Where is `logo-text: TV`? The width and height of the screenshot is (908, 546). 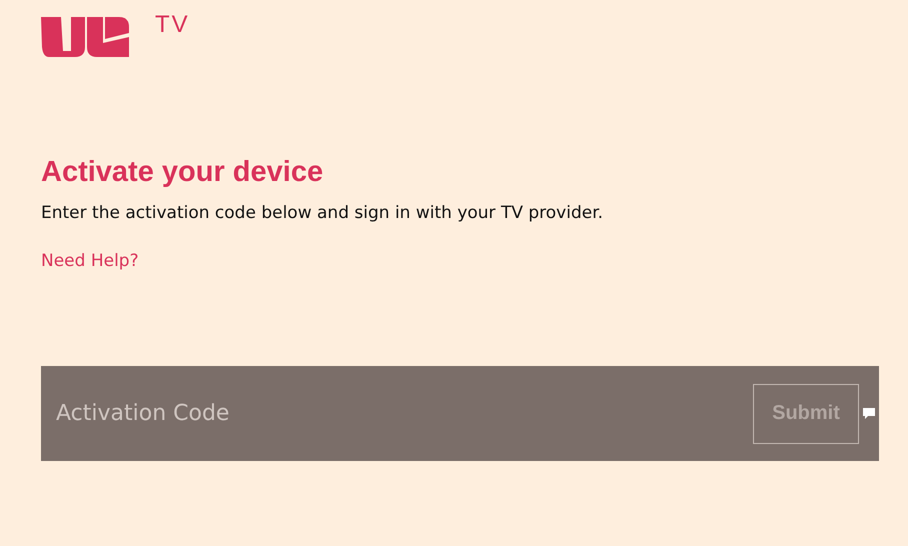 logo-text: TV is located at coordinates (172, 25).